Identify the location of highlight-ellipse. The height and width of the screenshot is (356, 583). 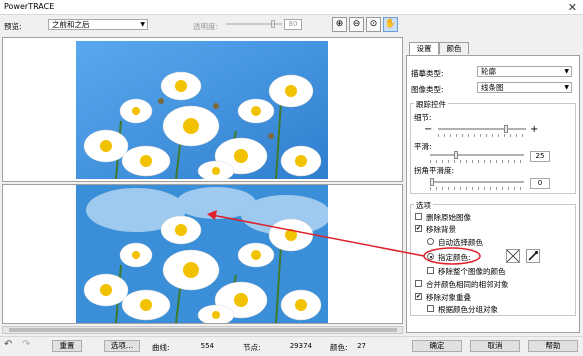
(452, 256).